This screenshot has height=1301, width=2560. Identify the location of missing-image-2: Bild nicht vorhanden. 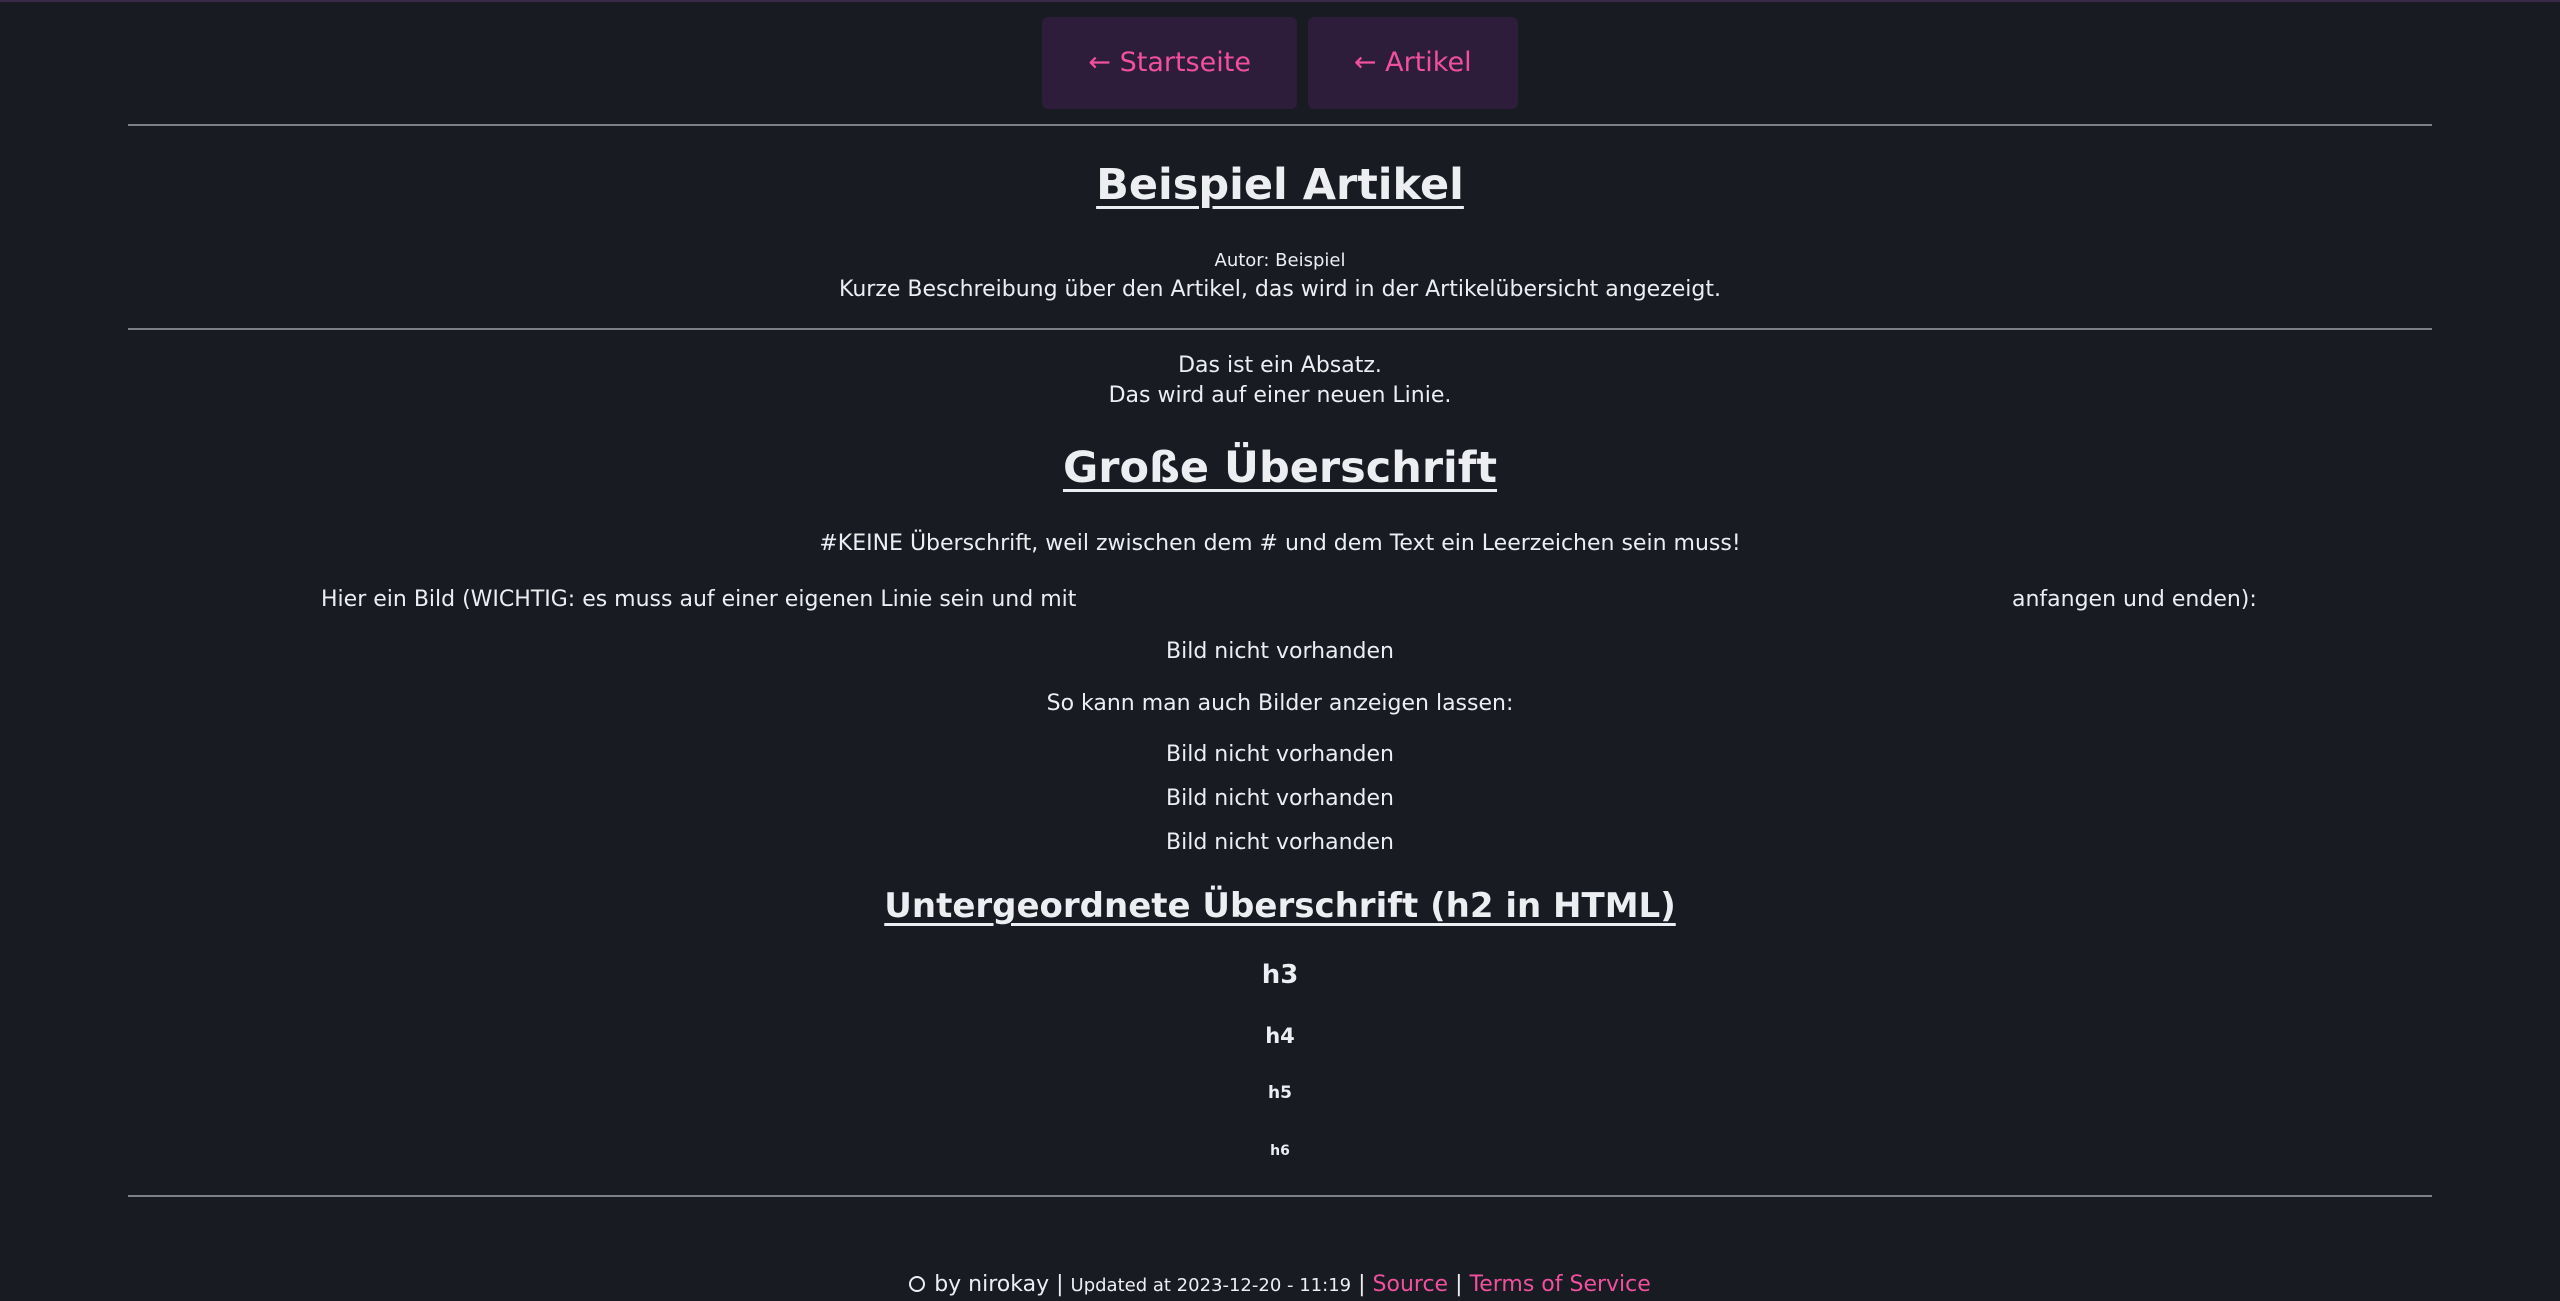
(1280, 754).